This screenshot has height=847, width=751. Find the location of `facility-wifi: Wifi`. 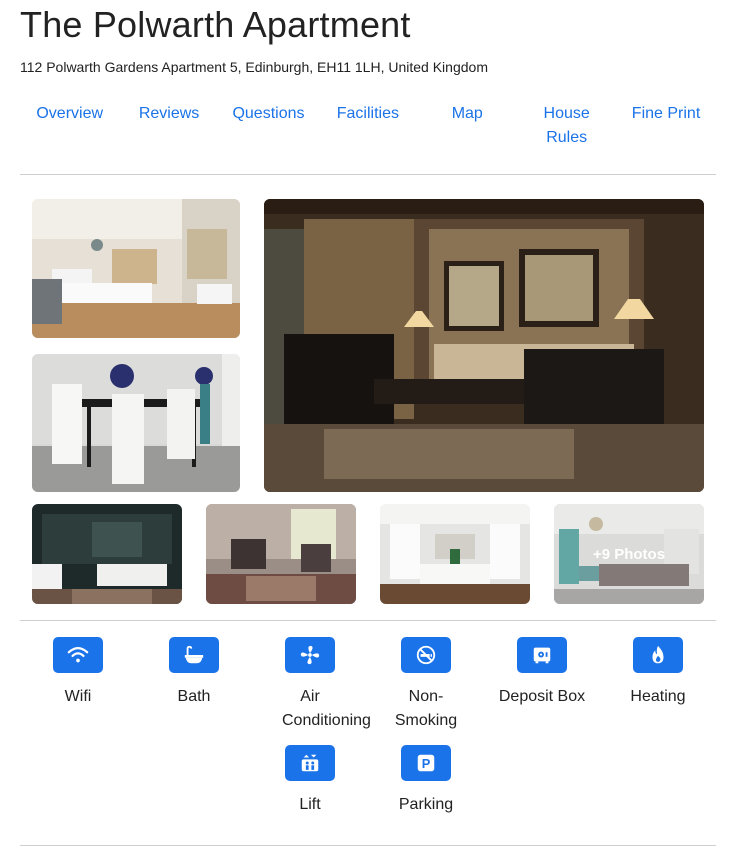

facility-wifi: Wifi is located at coordinates (78, 673).